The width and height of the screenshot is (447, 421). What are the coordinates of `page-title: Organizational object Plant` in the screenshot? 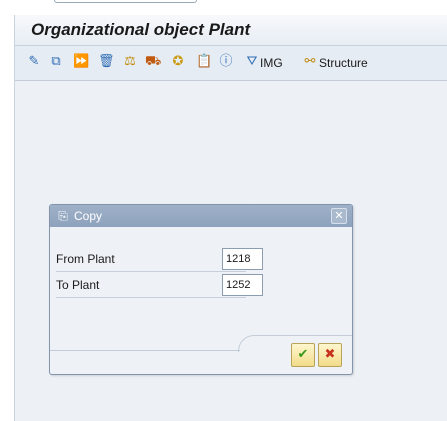 It's located at (141, 29).